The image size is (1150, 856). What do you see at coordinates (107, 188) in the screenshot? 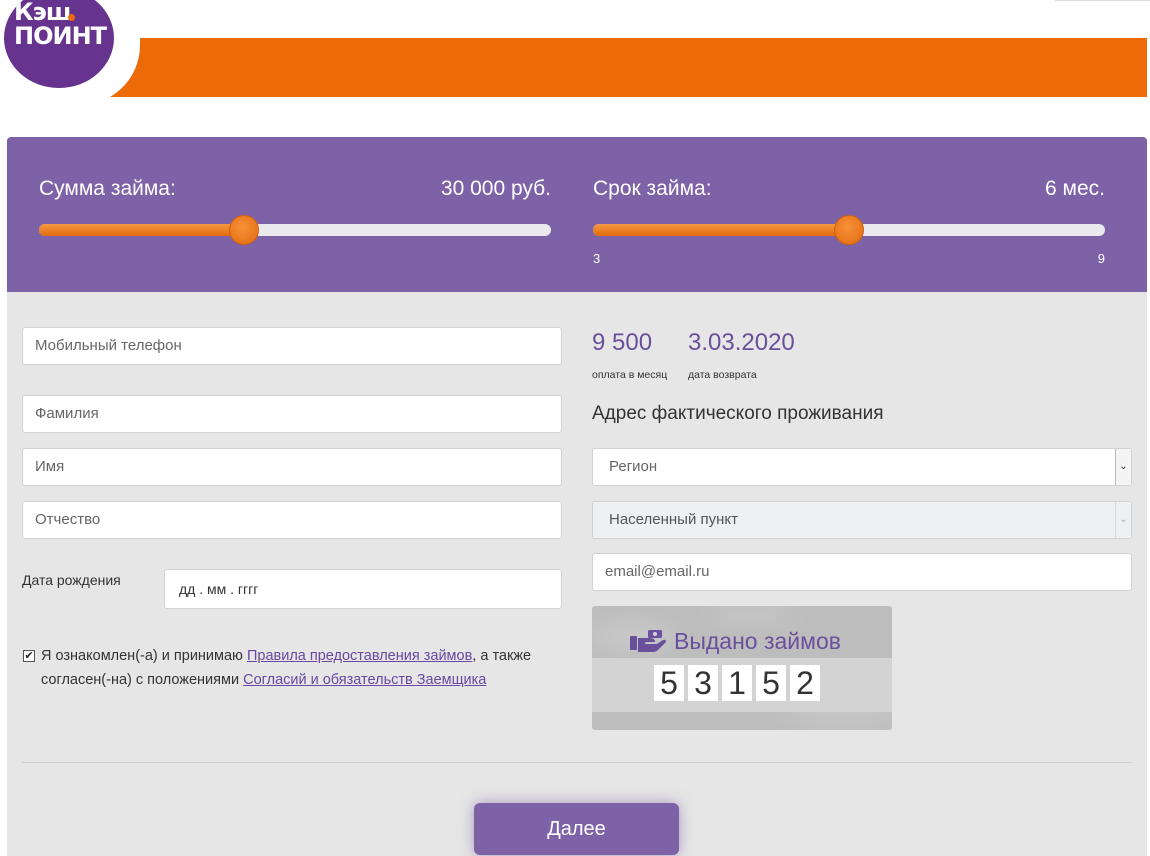
I see `amount-slider-title: Сумма займа:` at bounding box center [107, 188].